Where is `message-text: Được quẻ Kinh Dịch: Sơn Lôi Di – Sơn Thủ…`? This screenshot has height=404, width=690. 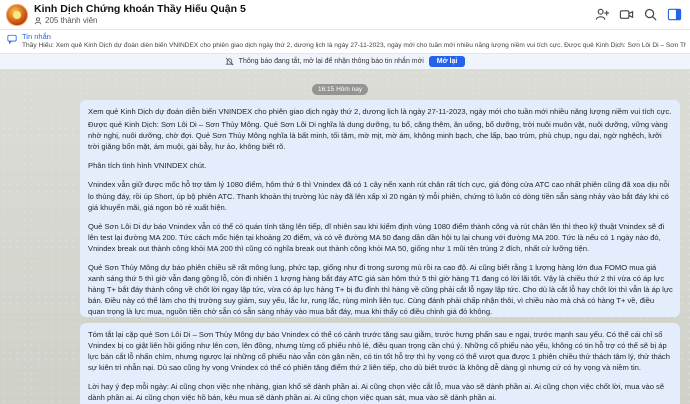
message-text: Được quẻ Kinh Dịch: Sơn Lôi Di – Sơn Thủ… is located at coordinates (378, 136).